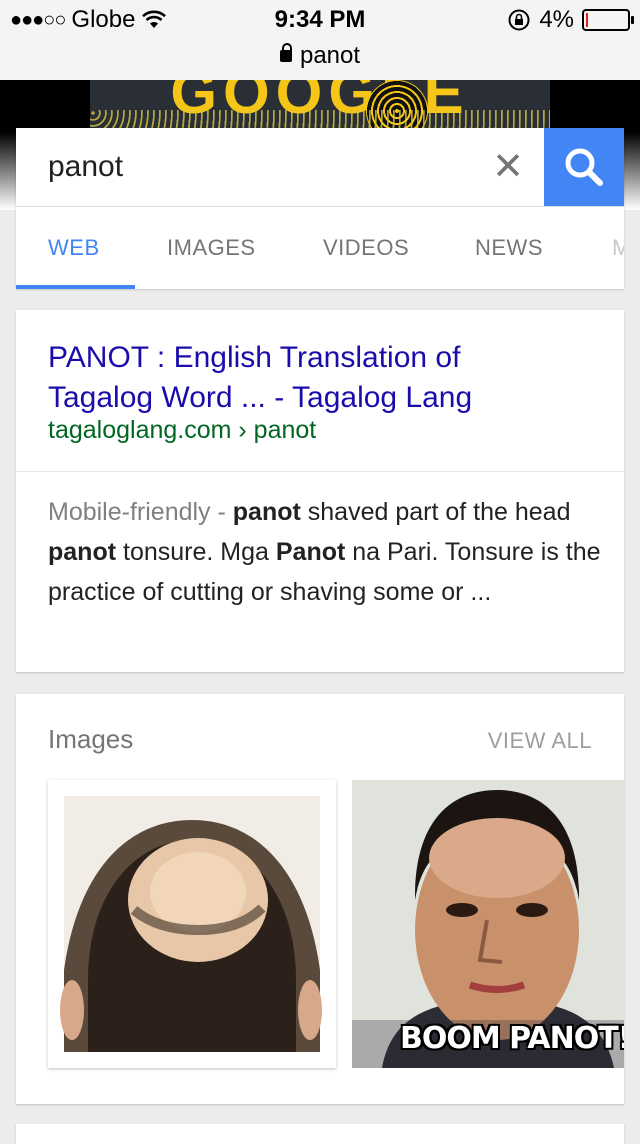 The image size is (640, 1144). I want to click on tab-images: IMAGES, so click(211, 248).